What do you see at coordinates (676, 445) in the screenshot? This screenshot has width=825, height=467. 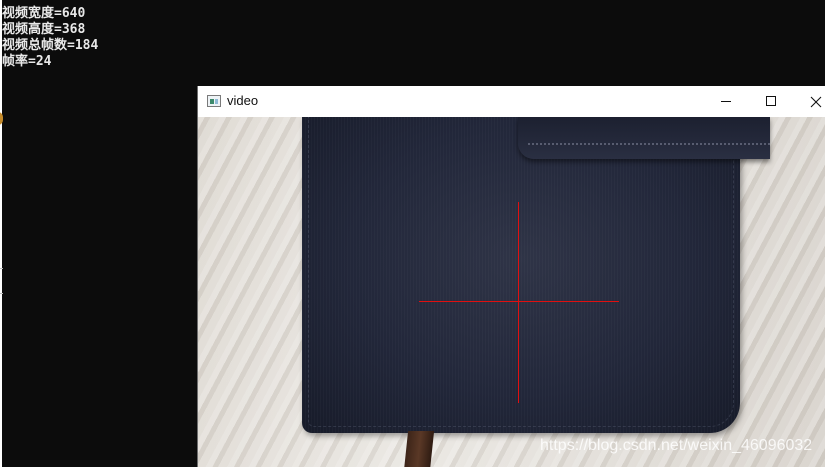 I see `watermark-text: https://blog.csdn.net/weixin_46096032` at bounding box center [676, 445].